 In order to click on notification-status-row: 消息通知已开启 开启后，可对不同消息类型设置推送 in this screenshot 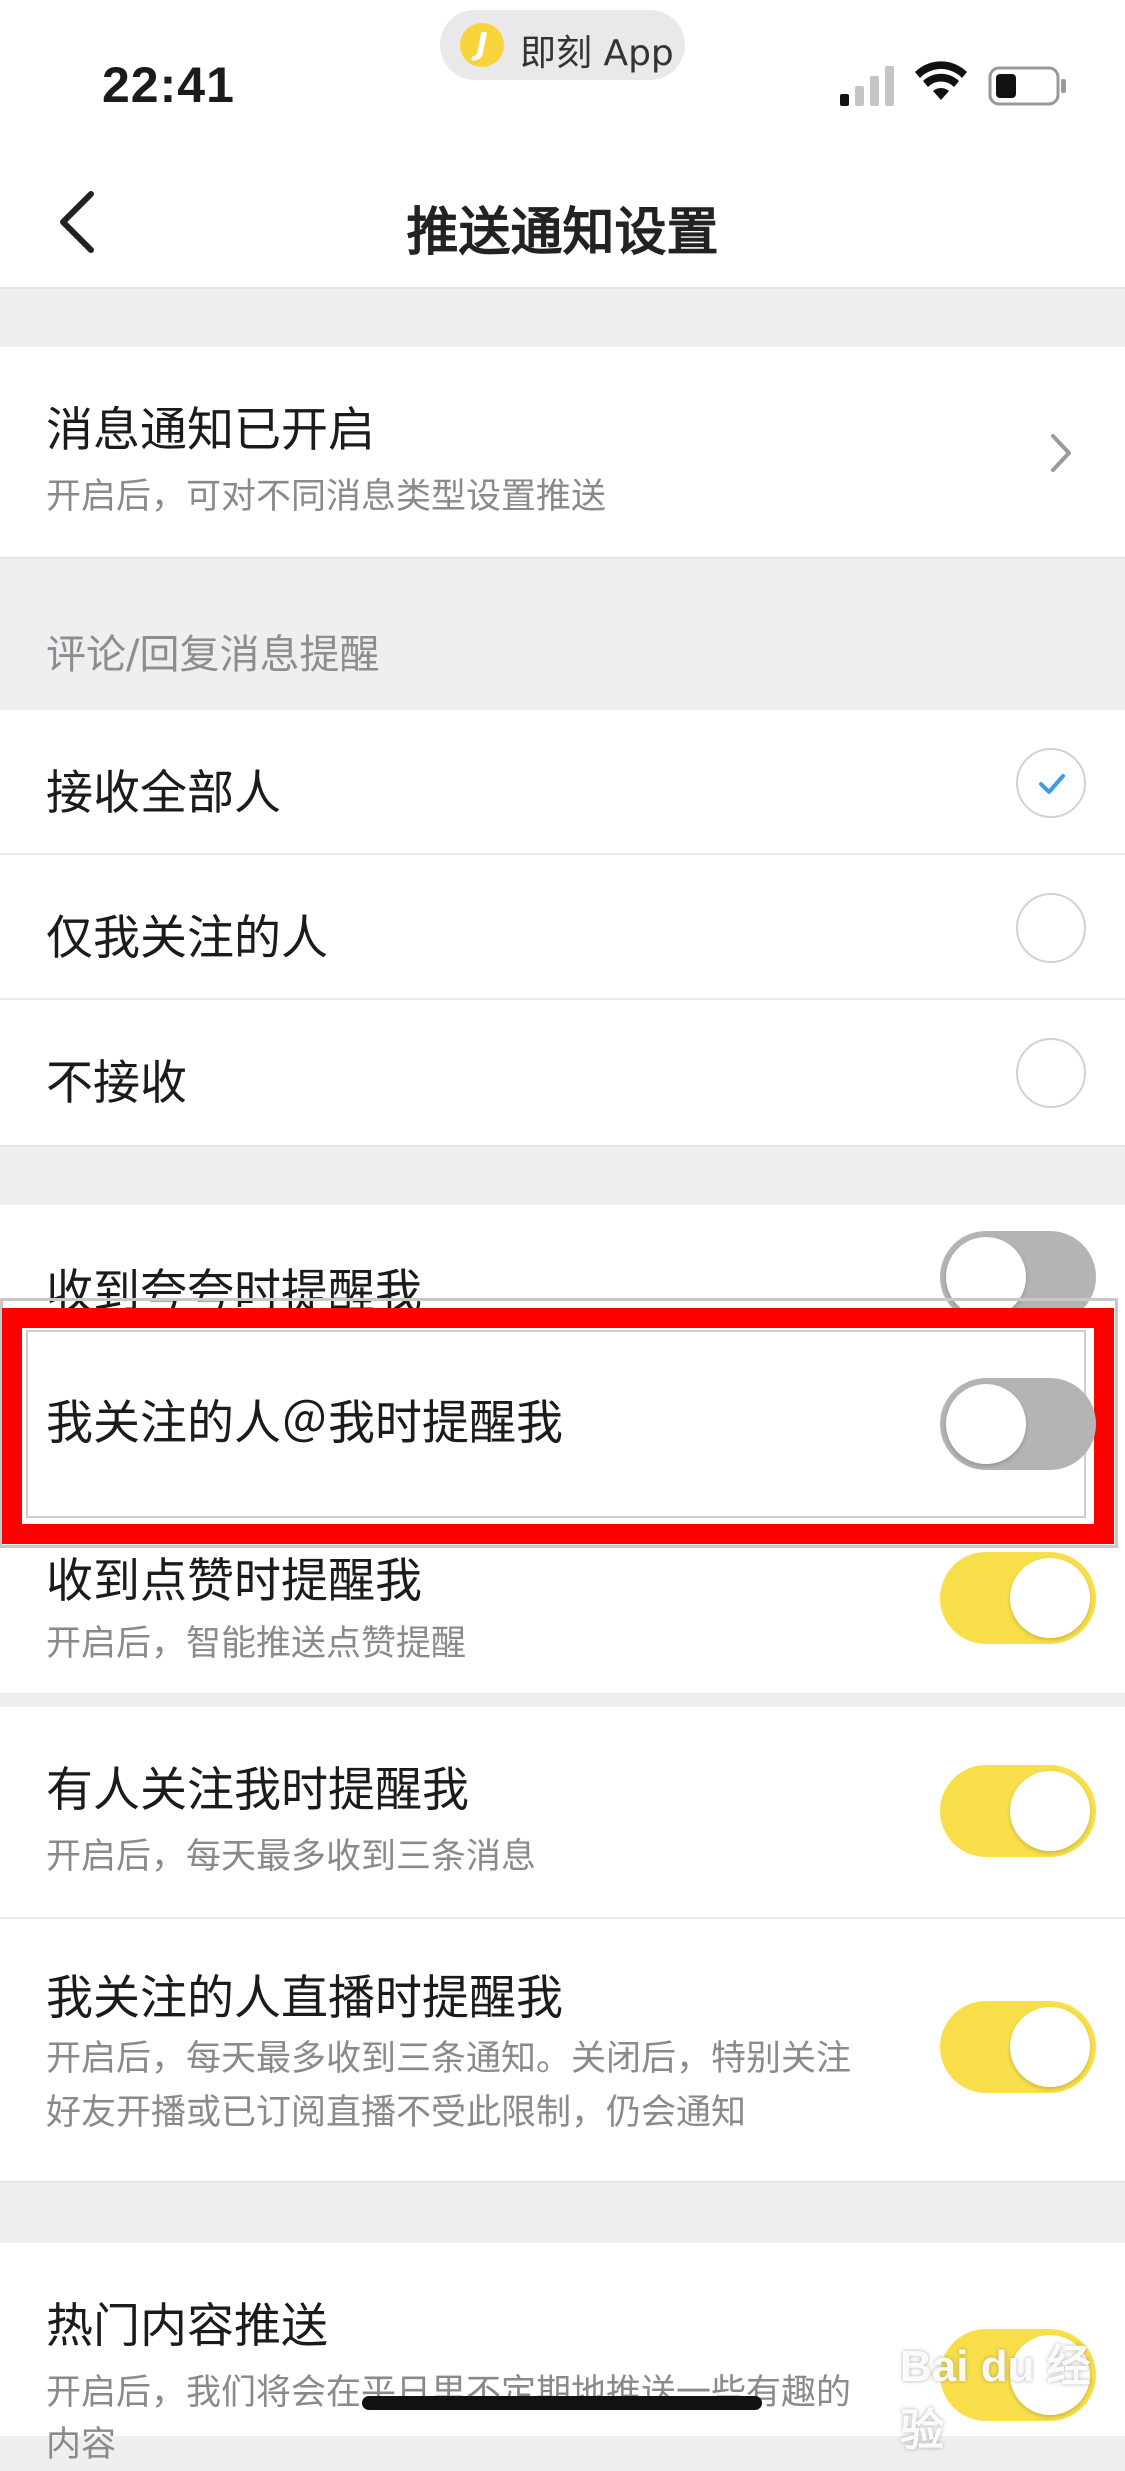, I will do `click(562, 453)`.